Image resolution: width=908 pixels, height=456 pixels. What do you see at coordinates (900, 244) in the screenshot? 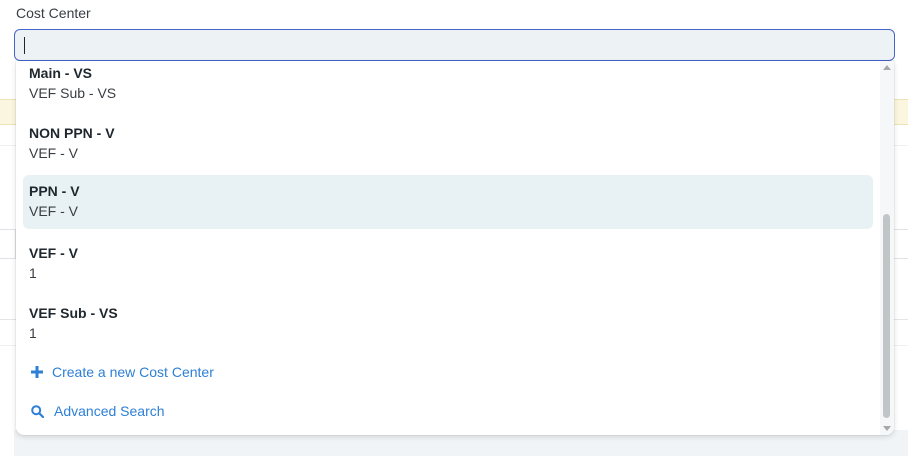
I see `background-field-right` at bounding box center [900, 244].